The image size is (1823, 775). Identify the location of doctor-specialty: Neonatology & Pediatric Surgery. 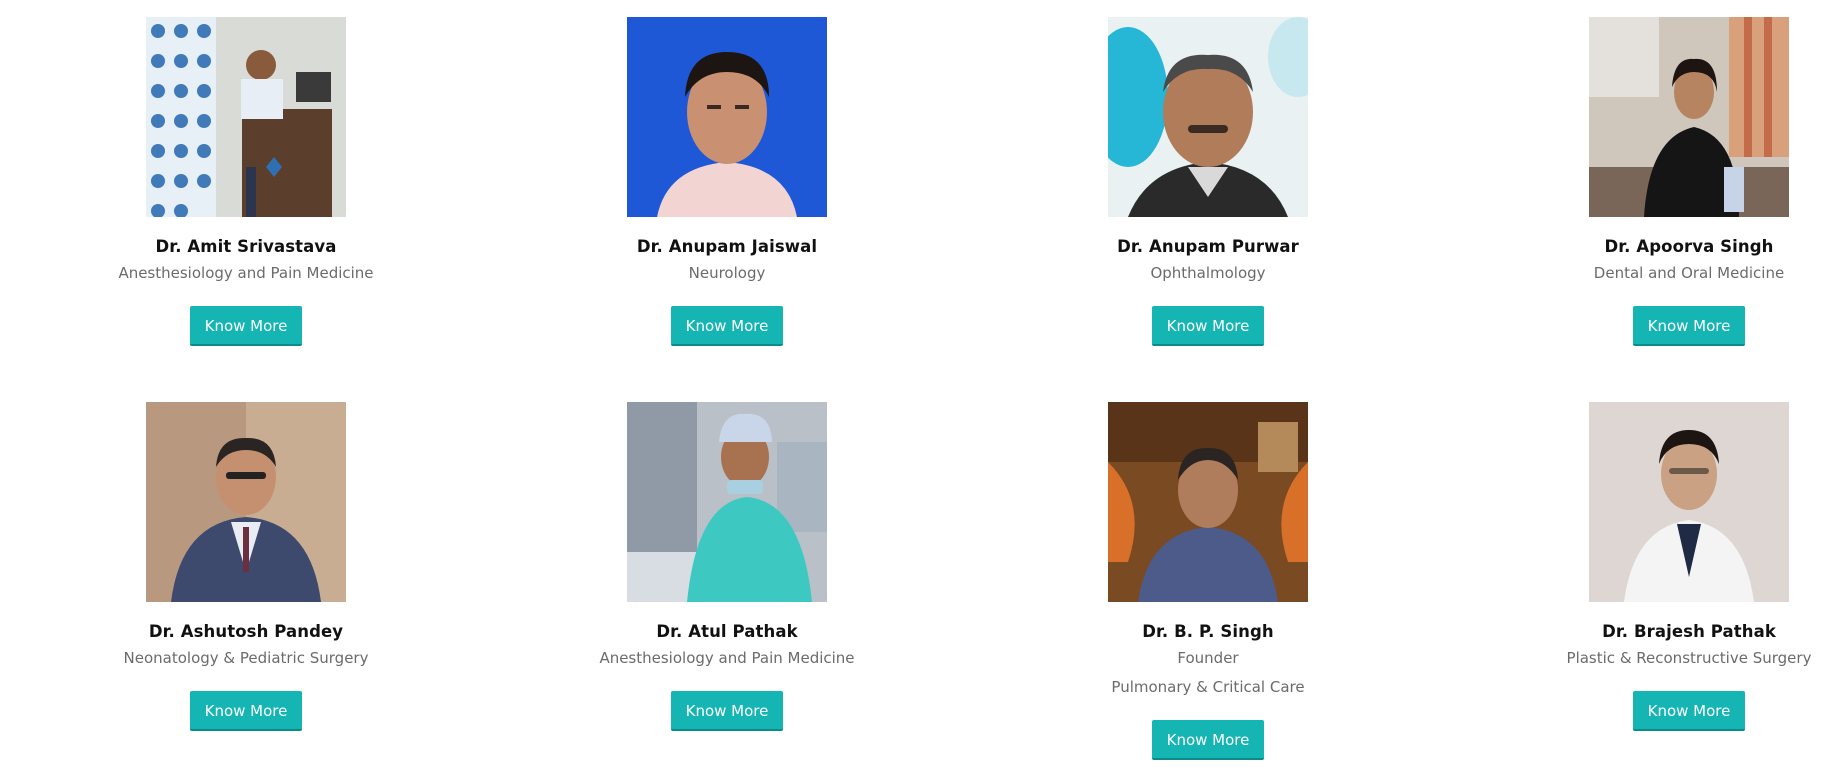
(246, 658).